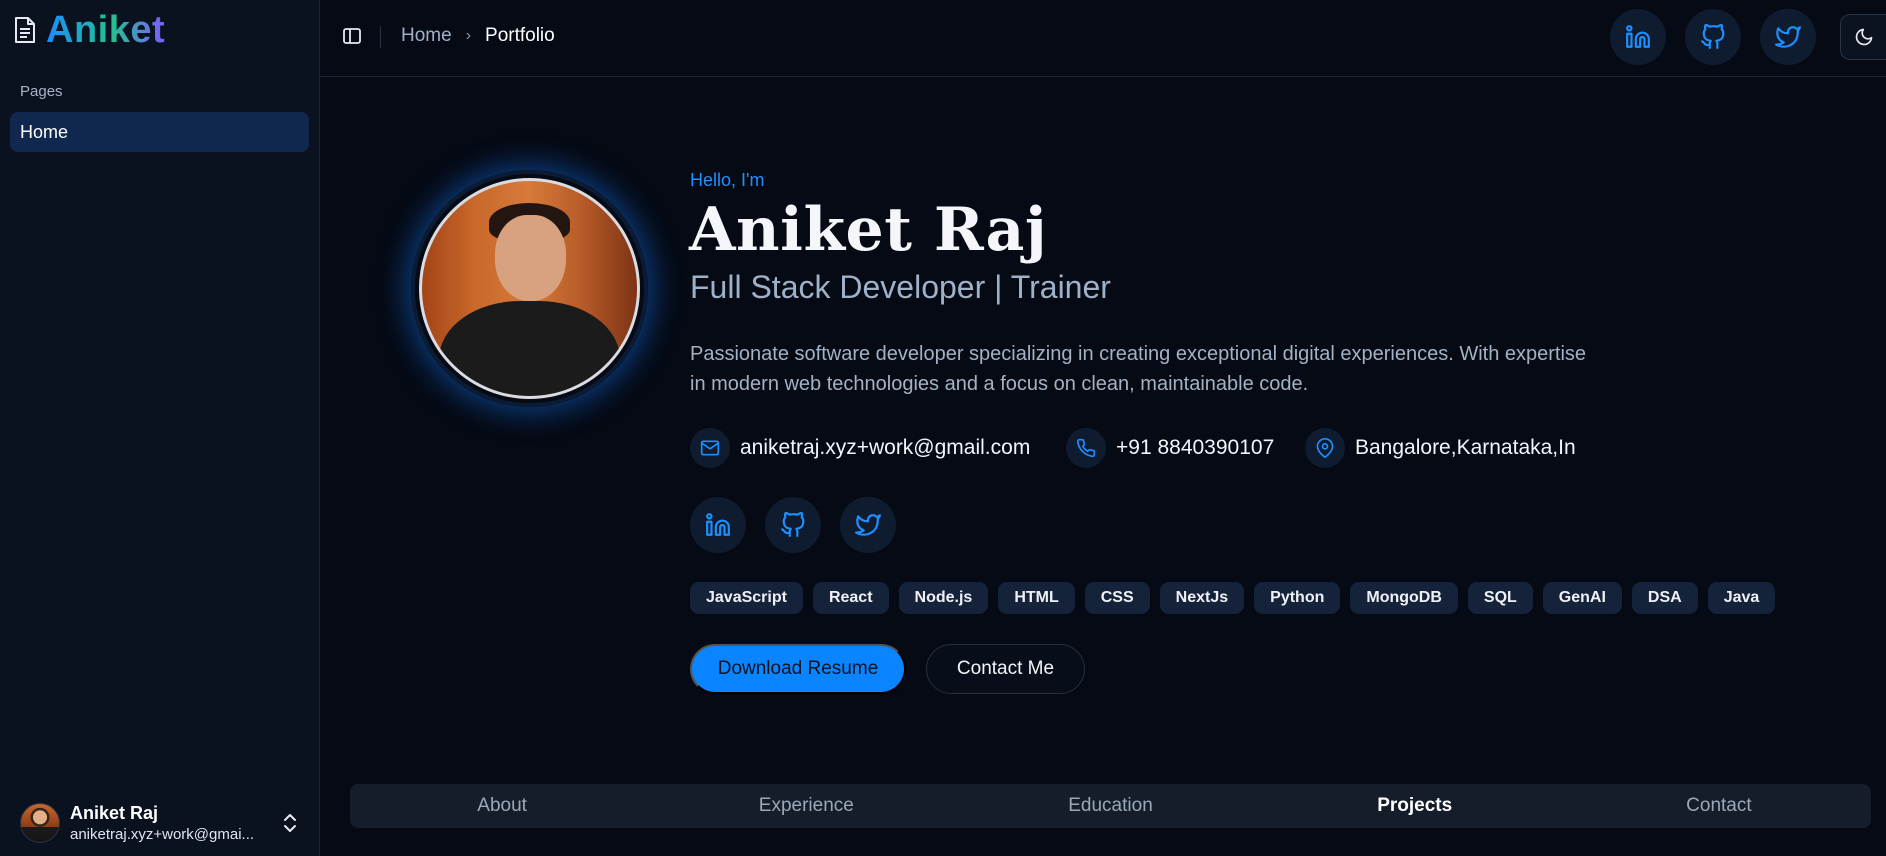 The image size is (1886, 856). I want to click on skill-tag: GenAI, so click(1582, 598).